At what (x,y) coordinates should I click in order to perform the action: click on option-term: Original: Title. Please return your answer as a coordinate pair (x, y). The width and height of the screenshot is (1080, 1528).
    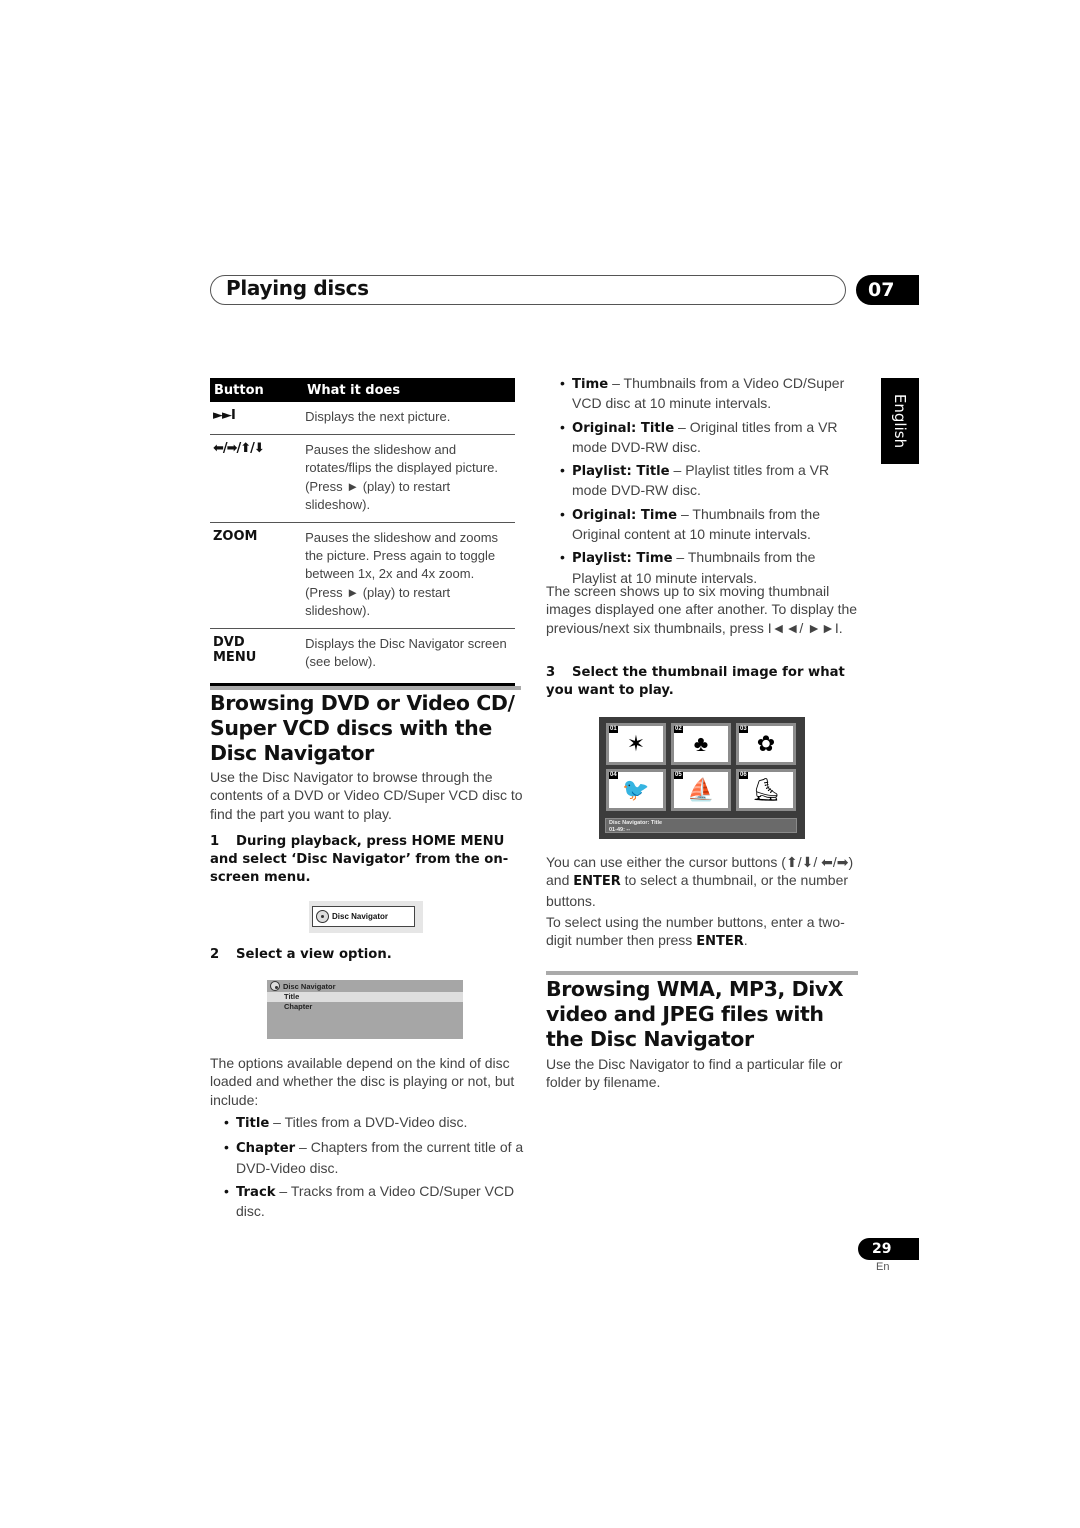
    Looking at the image, I should click on (623, 428).